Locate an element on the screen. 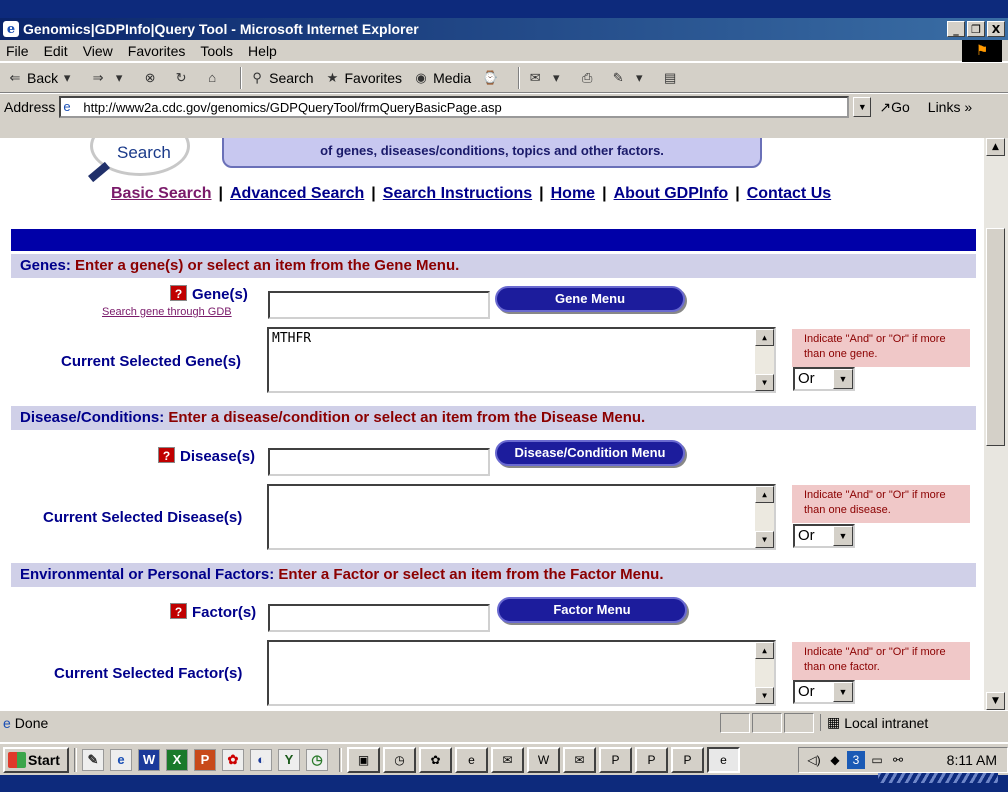 The height and width of the screenshot is (792, 1008). media-button: ◉ Media is located at coordinates (441, 78).